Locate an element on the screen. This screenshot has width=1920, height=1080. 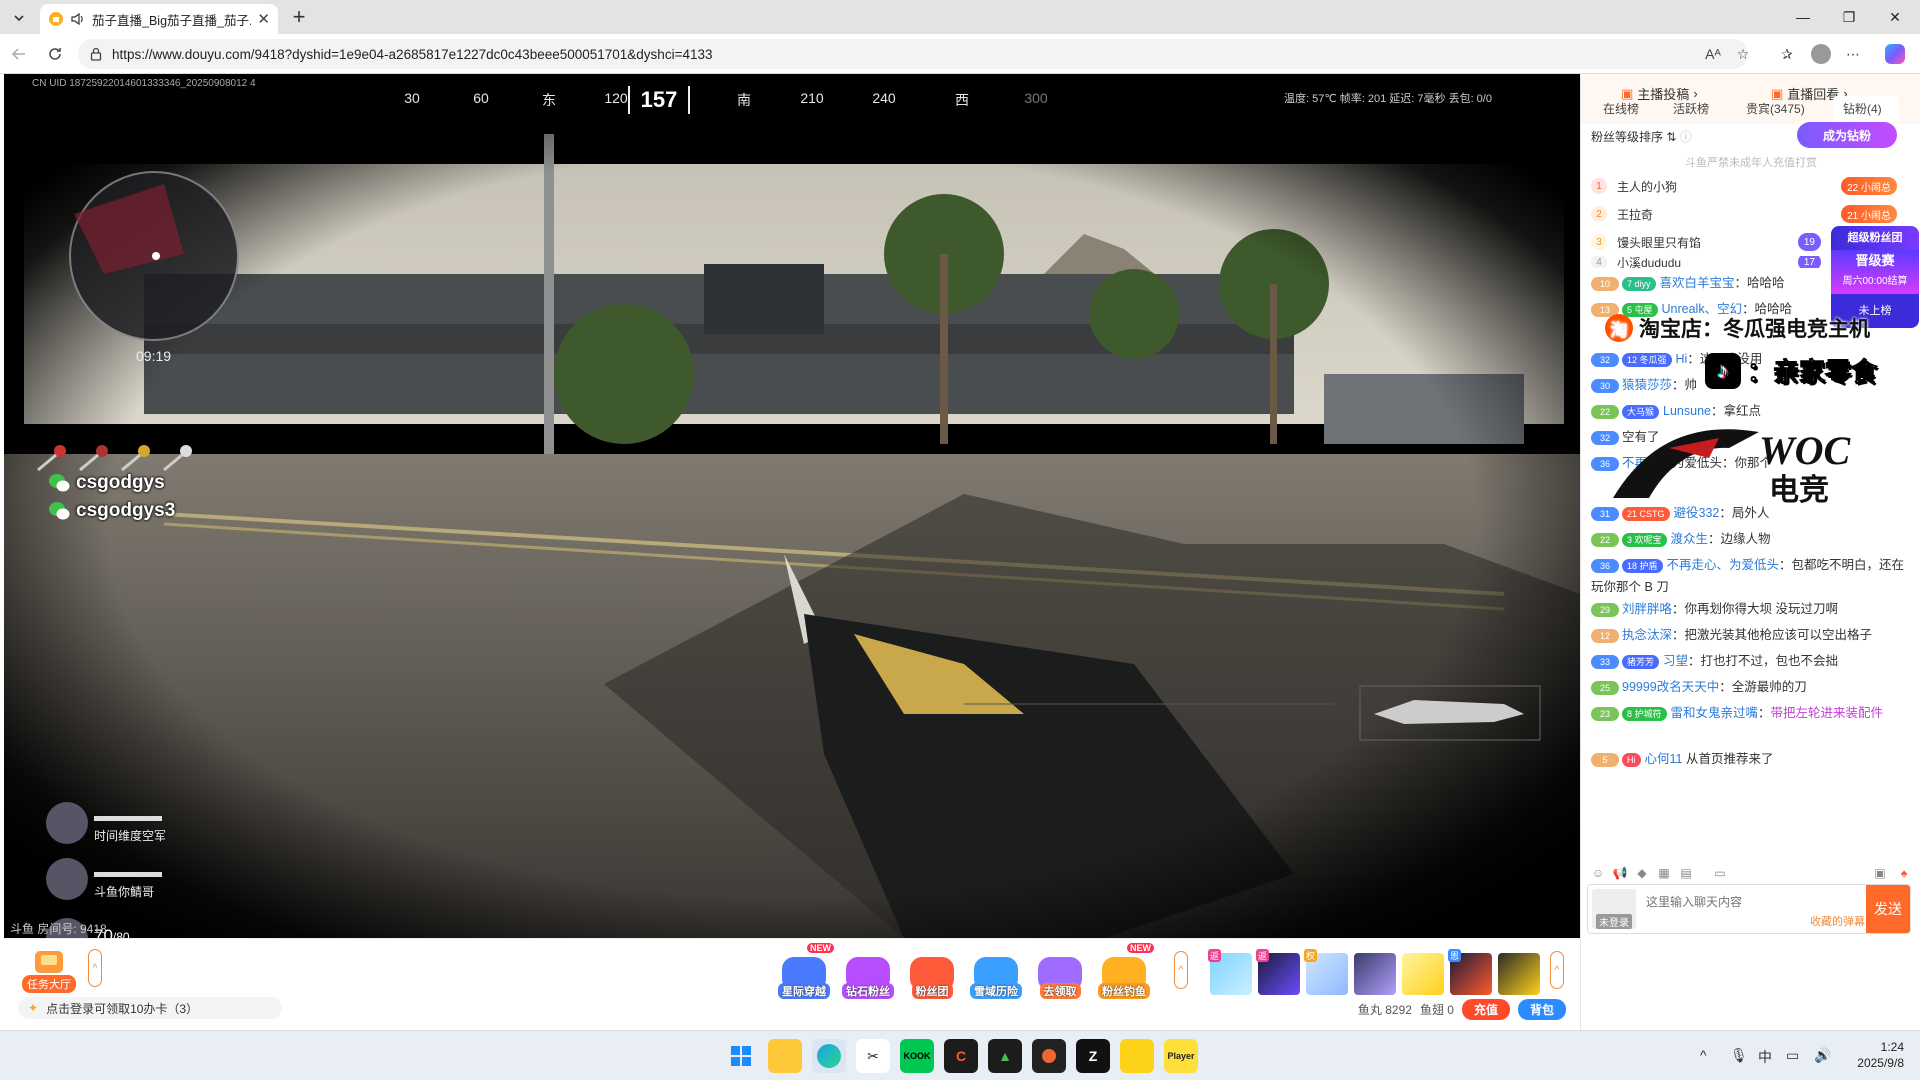
tab-online-rank: 在线榜 is located at coordinates (1621, 108).